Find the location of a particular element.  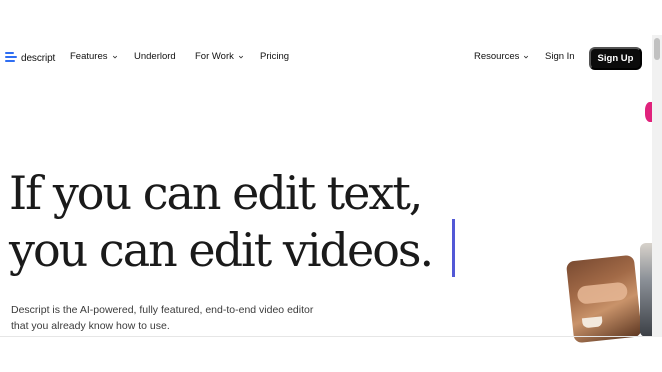

nav-pricing: Pricing is located at coordinates (274, 56).